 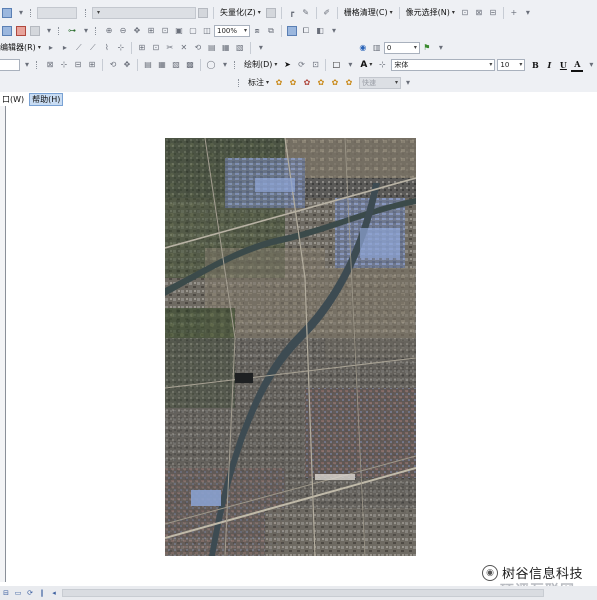 I want to click on endpoint-arc-icon: ⟋, so click(x=93, y=48).